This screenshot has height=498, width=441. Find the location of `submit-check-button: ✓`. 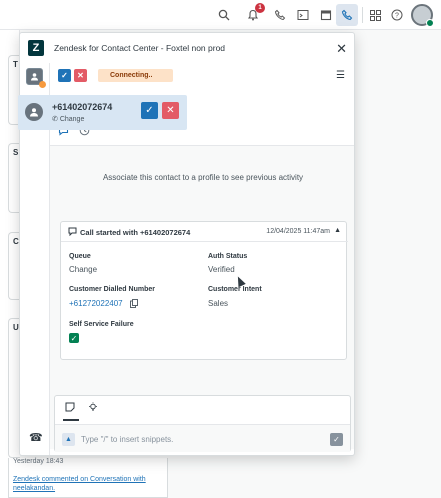

submit-check-button: ✓ is located at coordinates (336, 439).